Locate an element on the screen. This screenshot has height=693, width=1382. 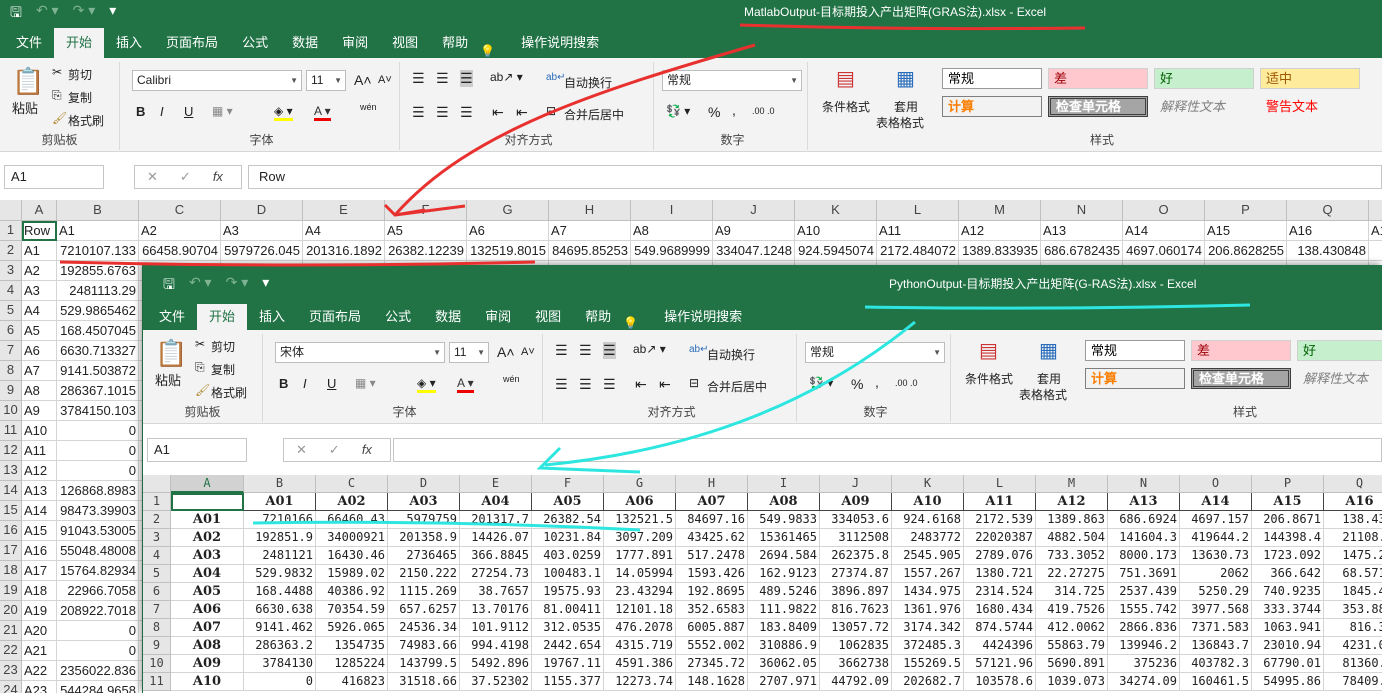
cell-style-bad: 差 is located at coordinates (1098, 78).